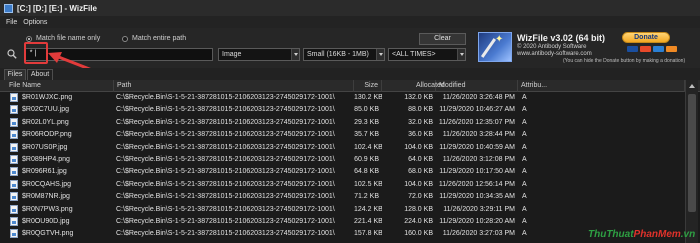  Describe the element at coordinates (15, 74) in the screenshot. I see `tab-files: Files` at that location.